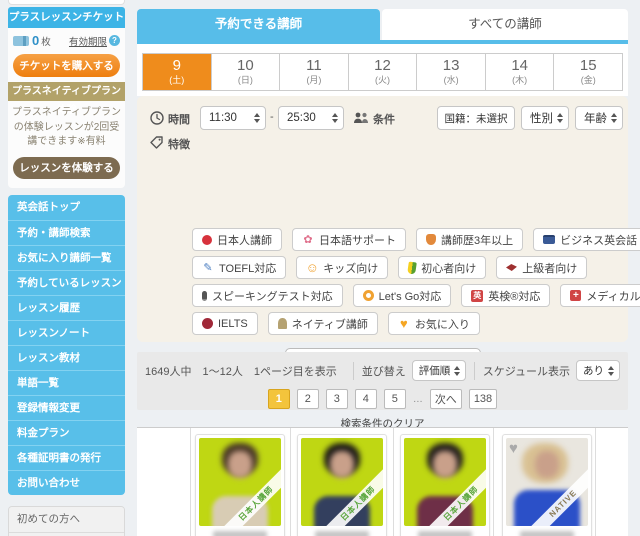 The height and width of the screenshot is (536, 640). I want to click on sidebar-item-8: 登録情報変更, so click(66, 407).